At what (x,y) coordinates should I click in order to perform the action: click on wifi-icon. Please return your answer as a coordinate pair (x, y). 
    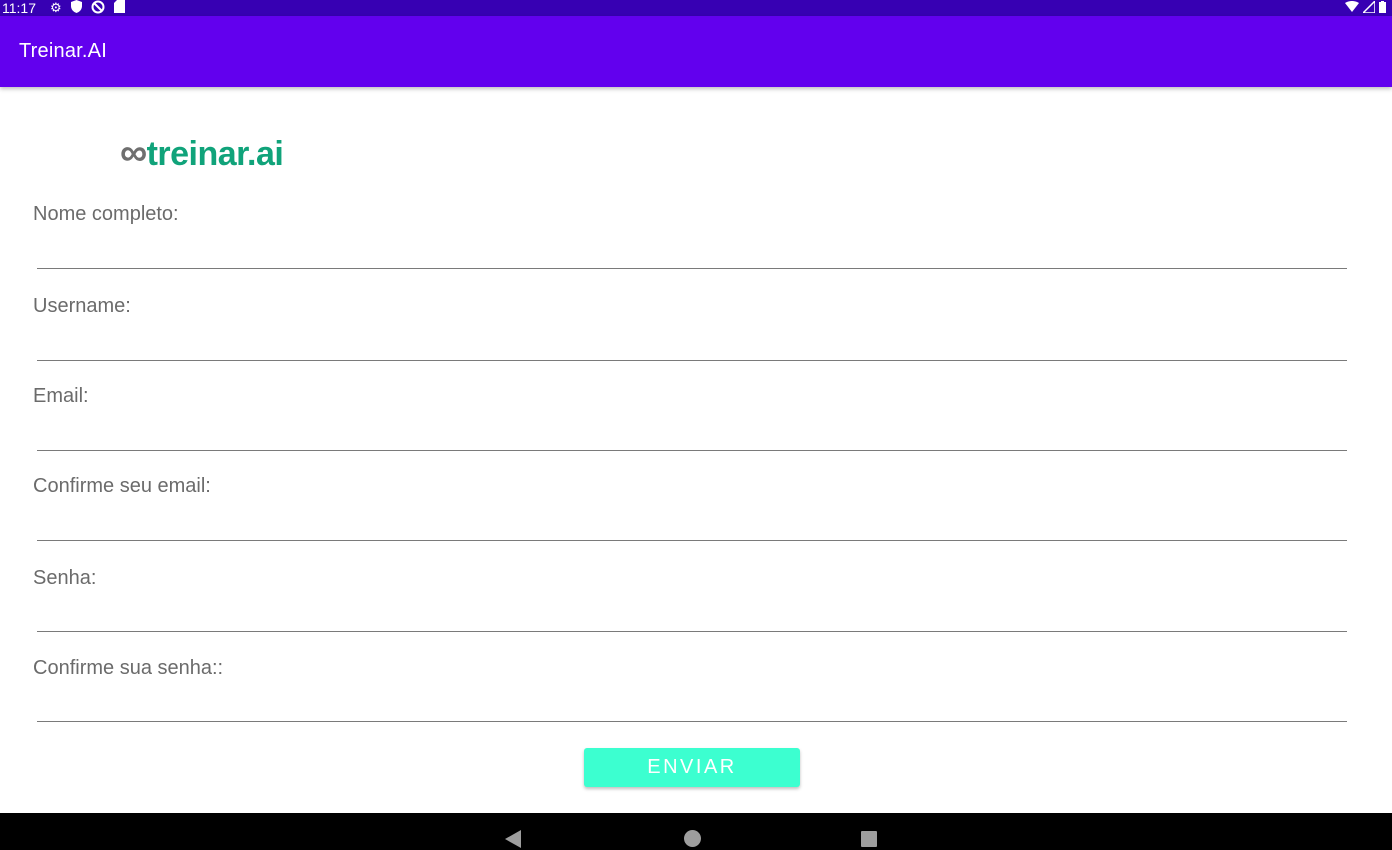
    Looking at the image, I should click on (1352, 7).